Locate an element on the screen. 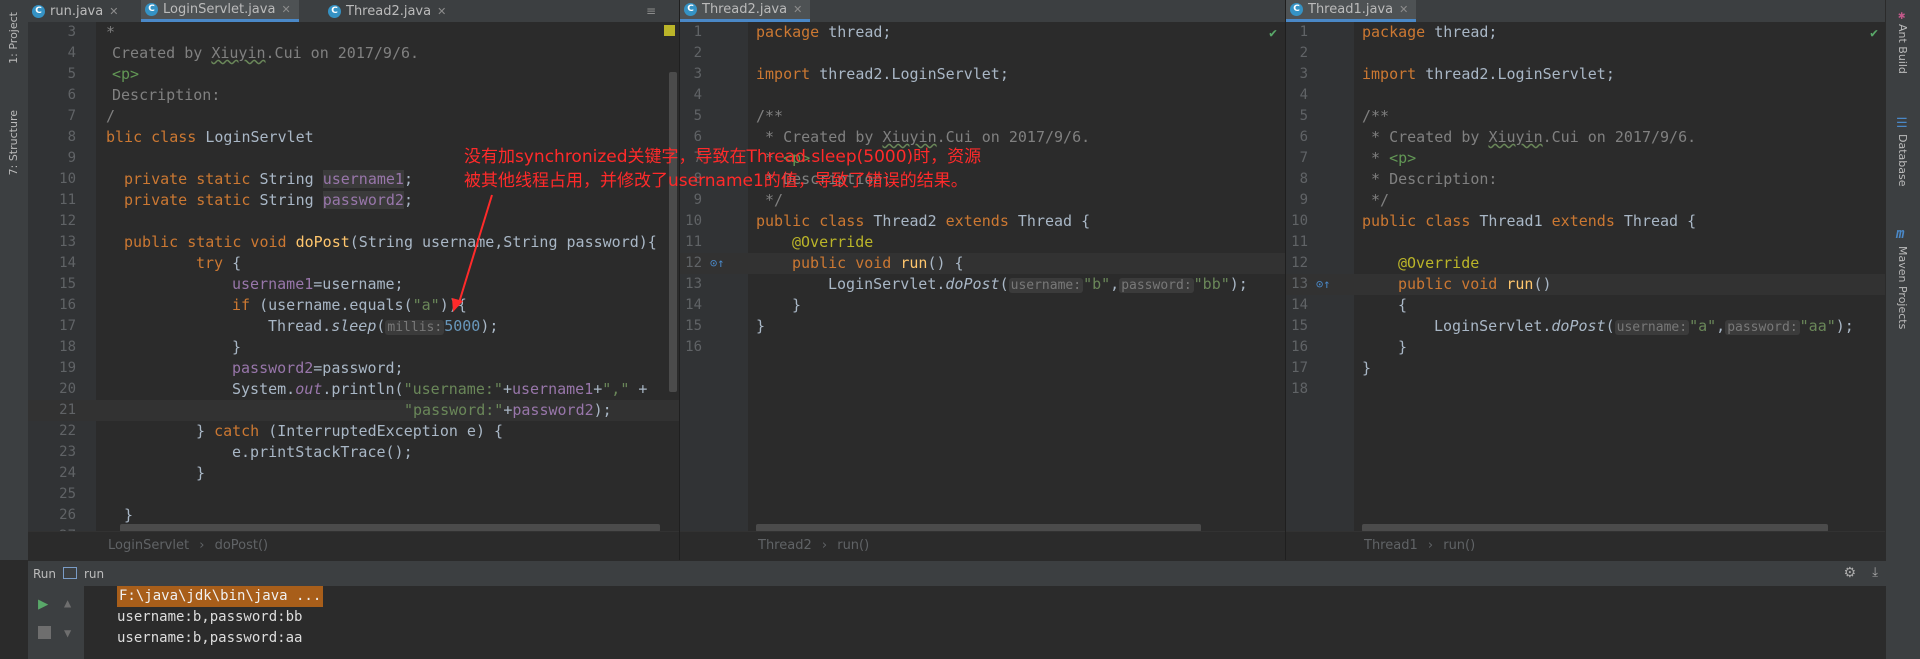  maven-projects-tool-tab: Maven Projects is located at coordinates (1902, 287).